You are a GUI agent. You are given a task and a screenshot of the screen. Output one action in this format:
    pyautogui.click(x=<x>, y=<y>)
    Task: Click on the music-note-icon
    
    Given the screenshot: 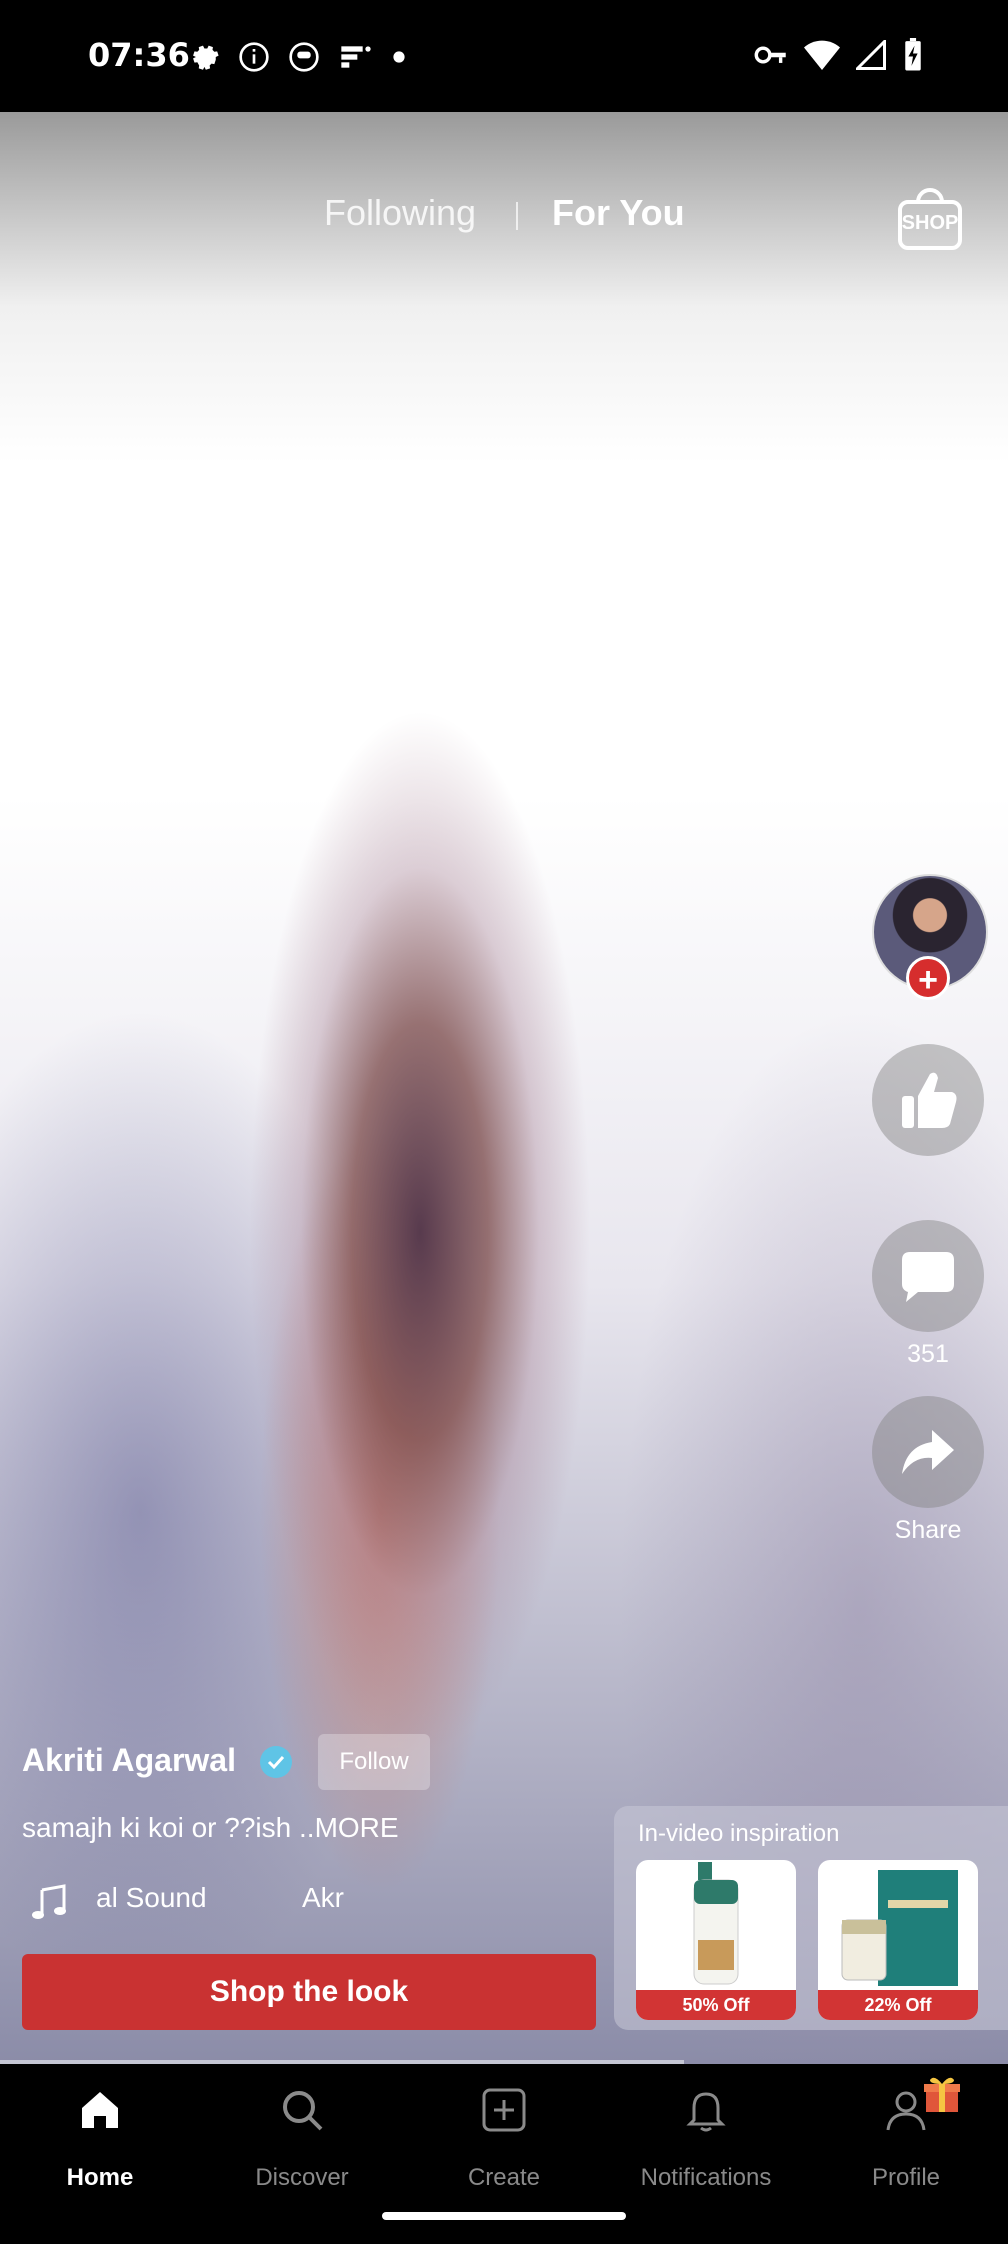 What is the action you would take?
    pyautogui.click(x=49, y=1901)
    